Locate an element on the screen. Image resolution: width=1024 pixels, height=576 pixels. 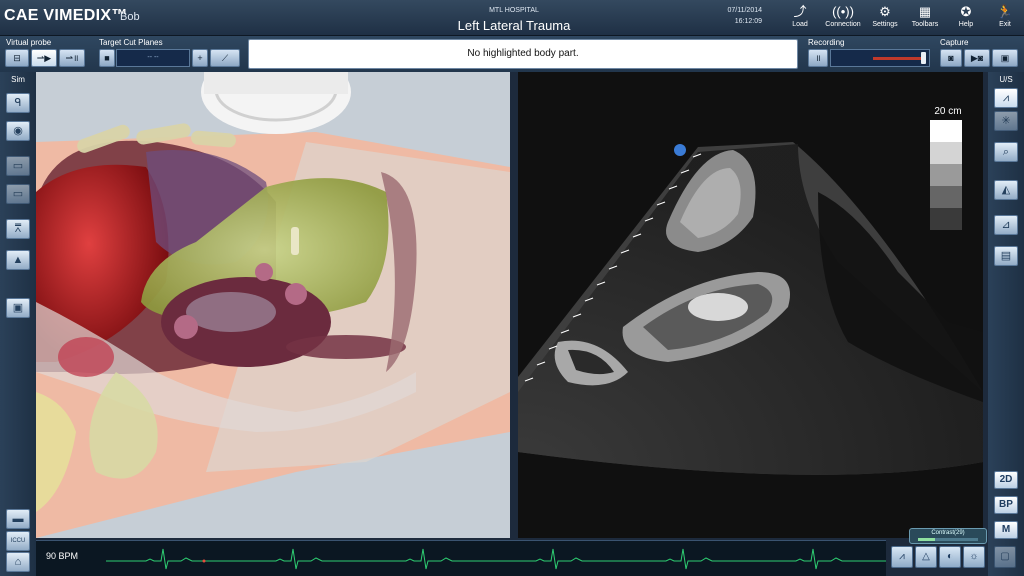
recording-slider-handle is located at coordinates (923, 58).